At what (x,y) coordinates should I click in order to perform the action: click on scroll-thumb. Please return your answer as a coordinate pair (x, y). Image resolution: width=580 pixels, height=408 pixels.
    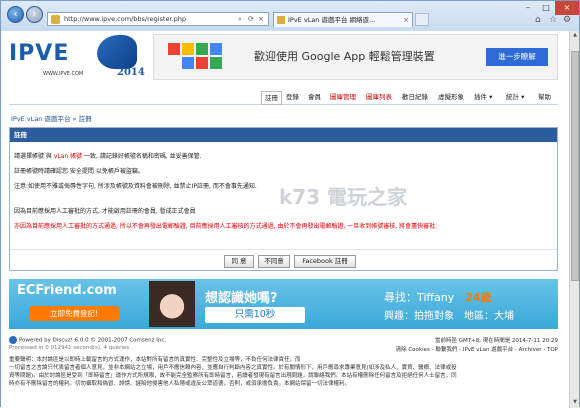
    Looking at the image, I should click on (575, 166).